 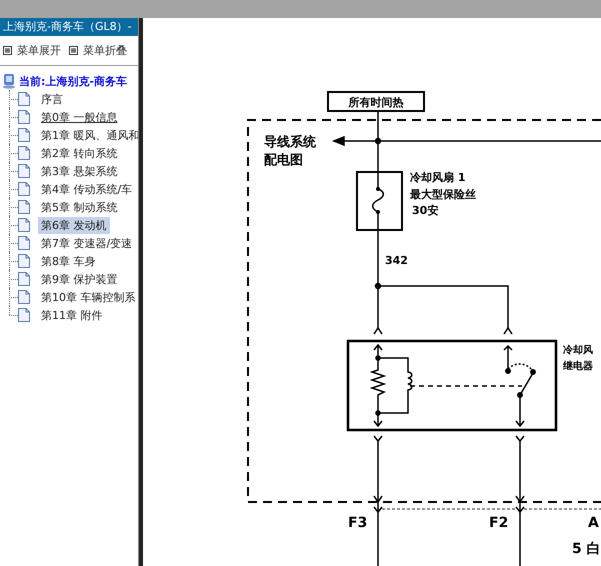 What do you see at coordinates (79, 117) in the screenshot?
I see `tree-item: 第0章 一般信息` at bounding box center [79, 117].